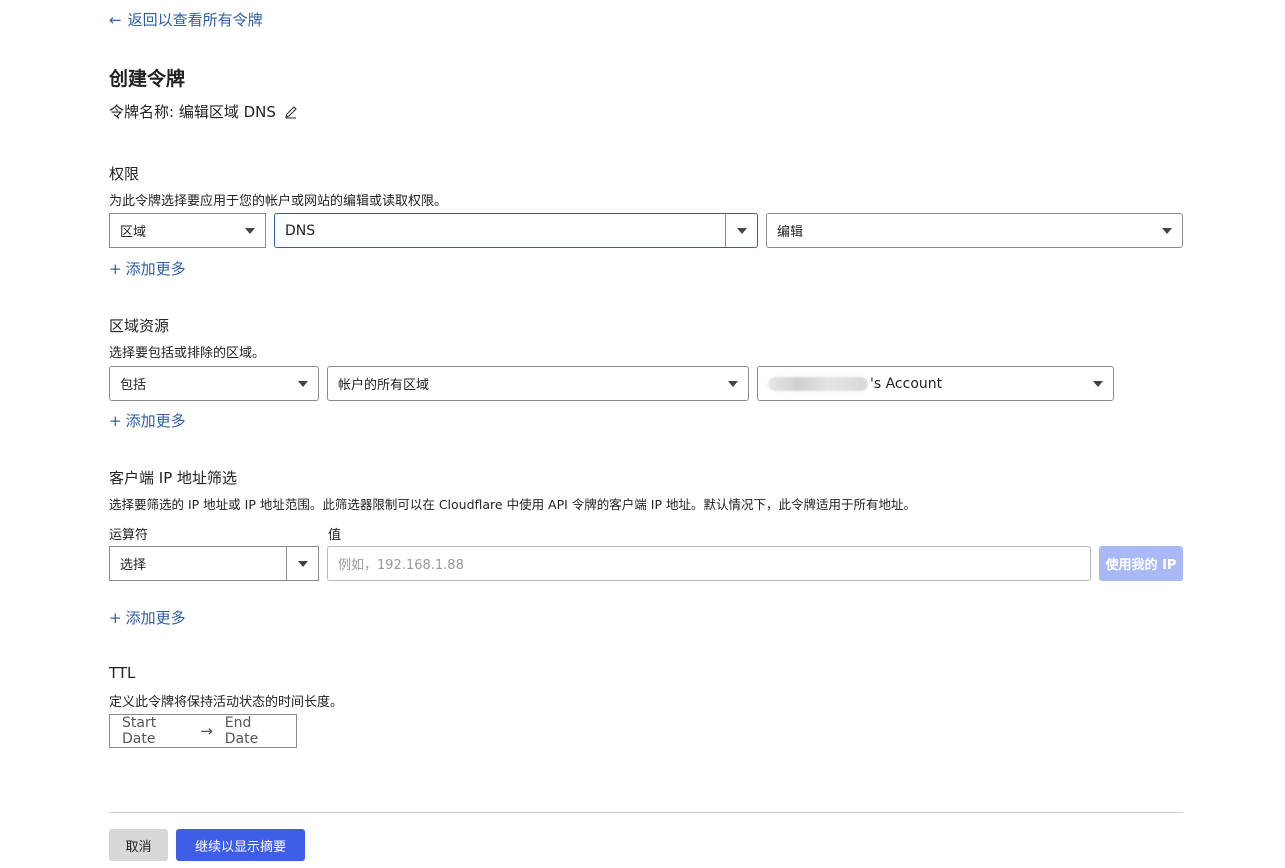 This screenshot has height=868, width=1285. Describe the element at coordinates (155, 269) in the screenshot. I see `add-permission-label: 添加更多` at that location.